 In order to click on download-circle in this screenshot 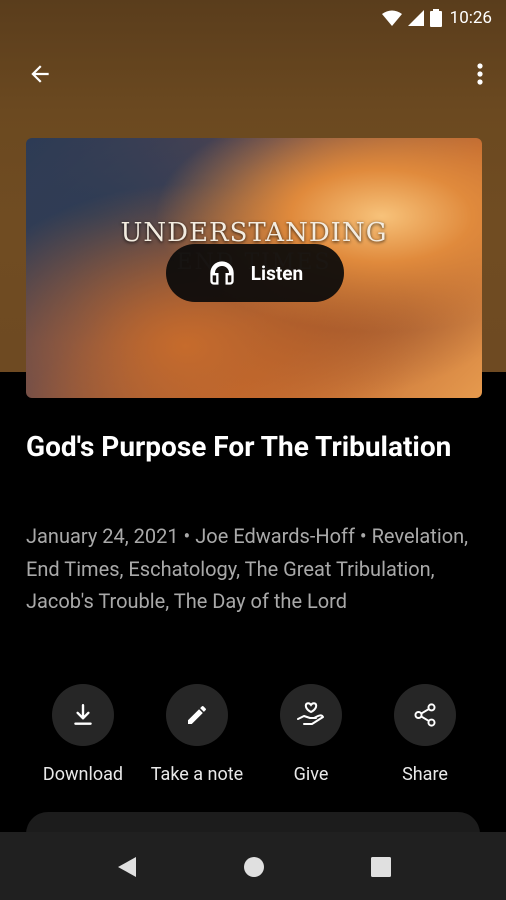, I will do `click(83, 715)`.